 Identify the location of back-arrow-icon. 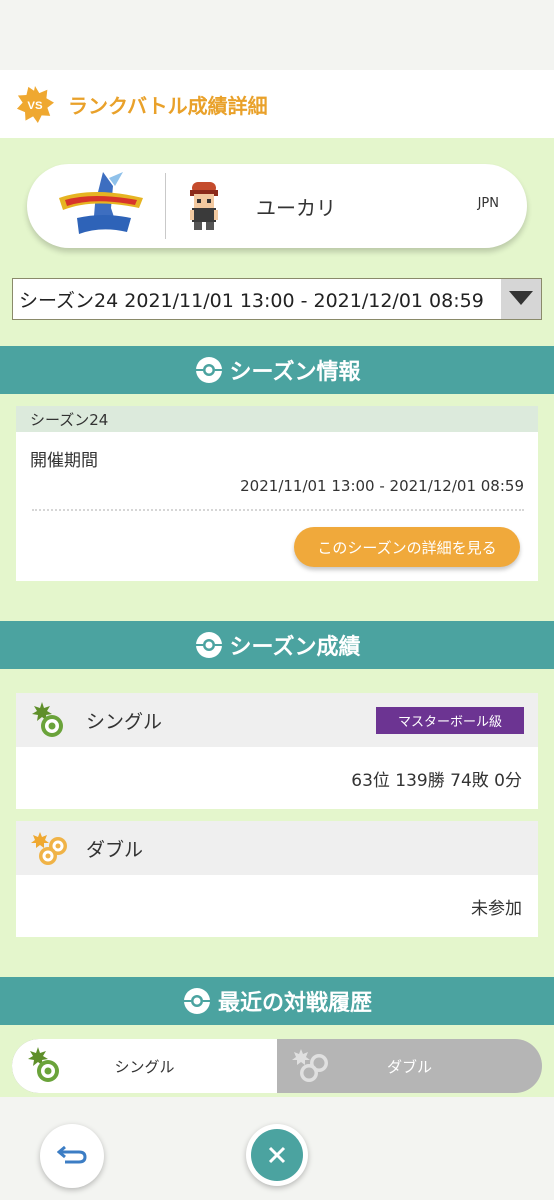
(71, 1156).